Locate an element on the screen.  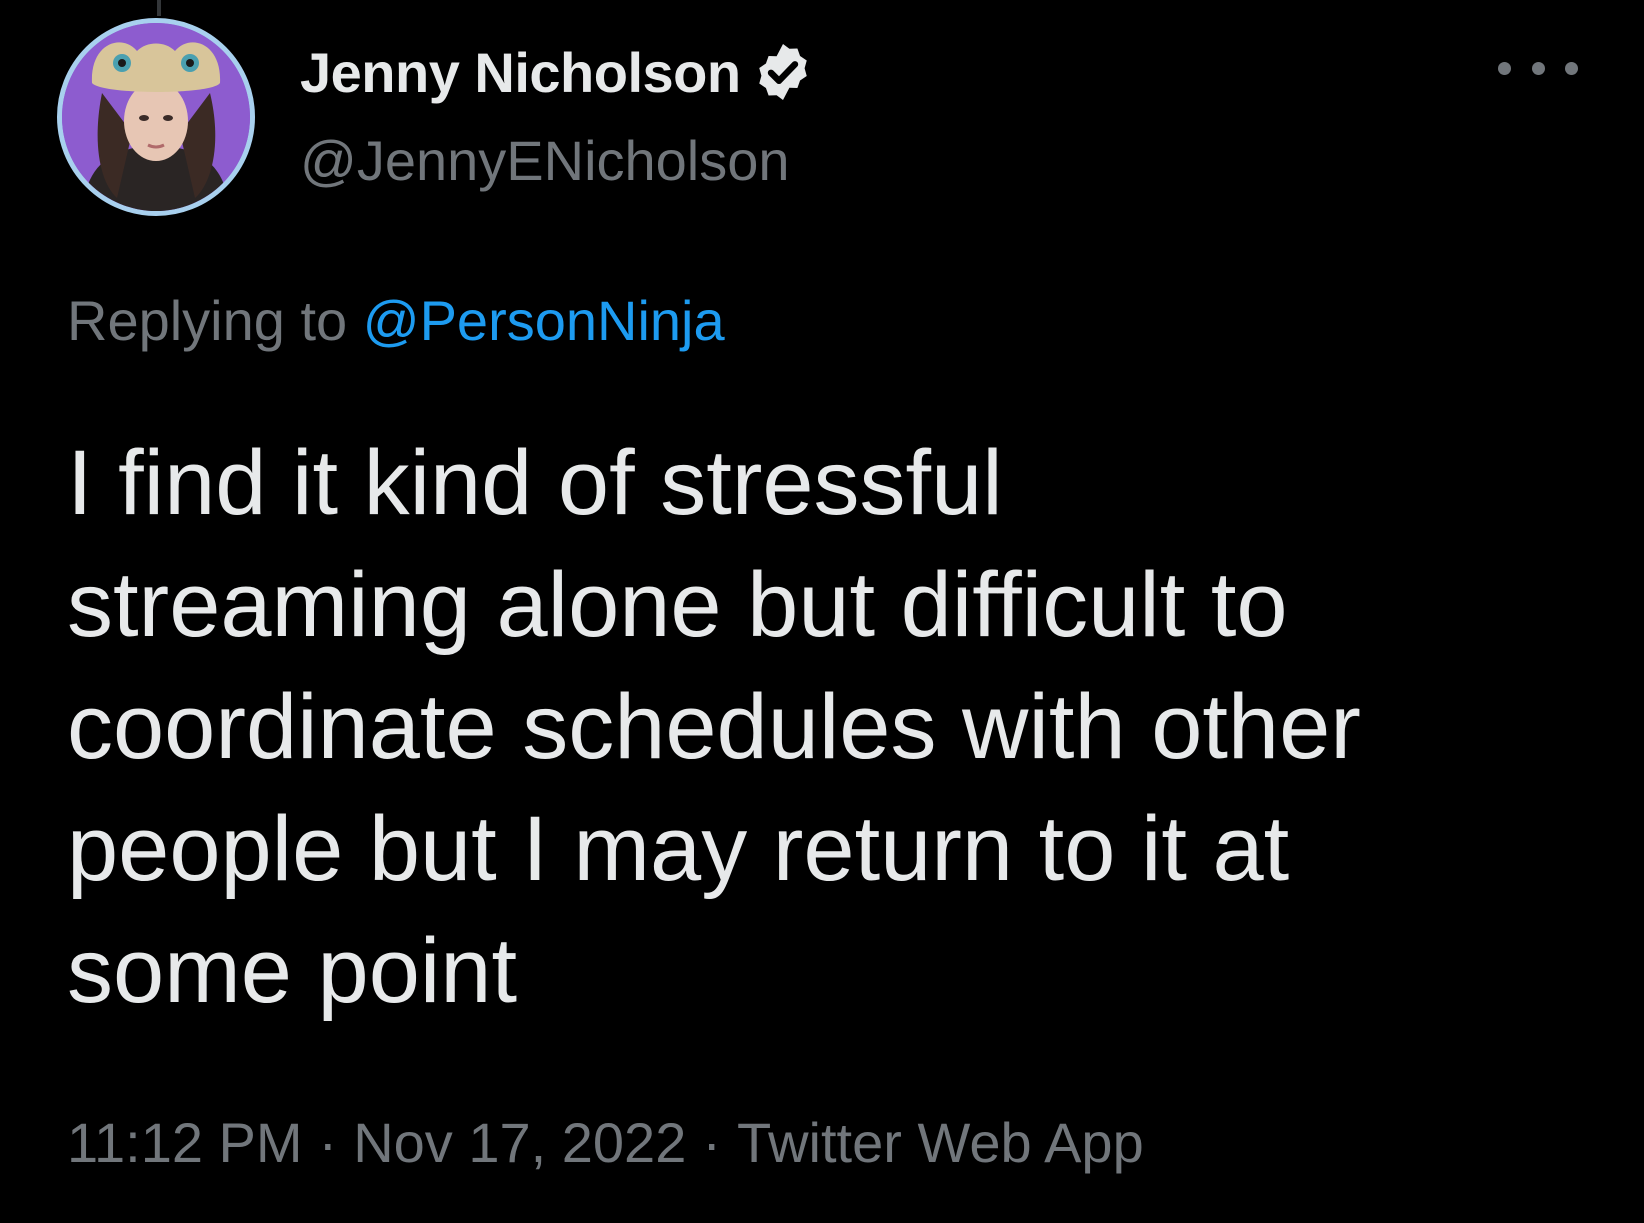
tweet-source: Twitter Web App is located at coordinates (940, 1142).